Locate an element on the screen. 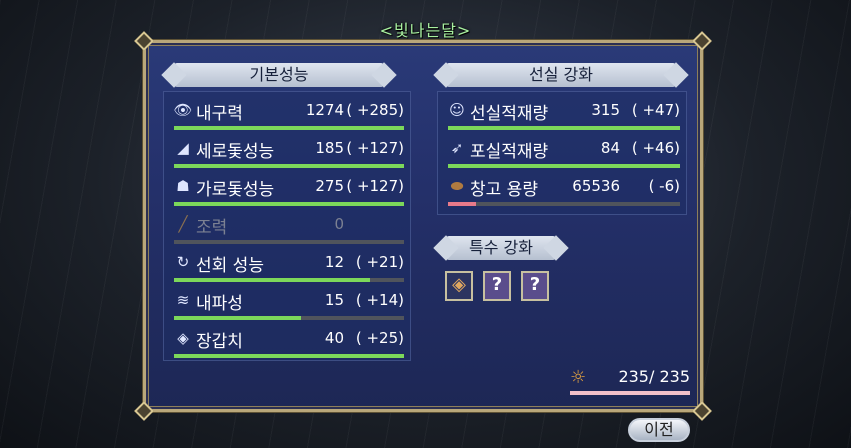 The width and height of the screenshot is (851, 448). stat-bonus: ( +285) is located at coordinates (375, 110).